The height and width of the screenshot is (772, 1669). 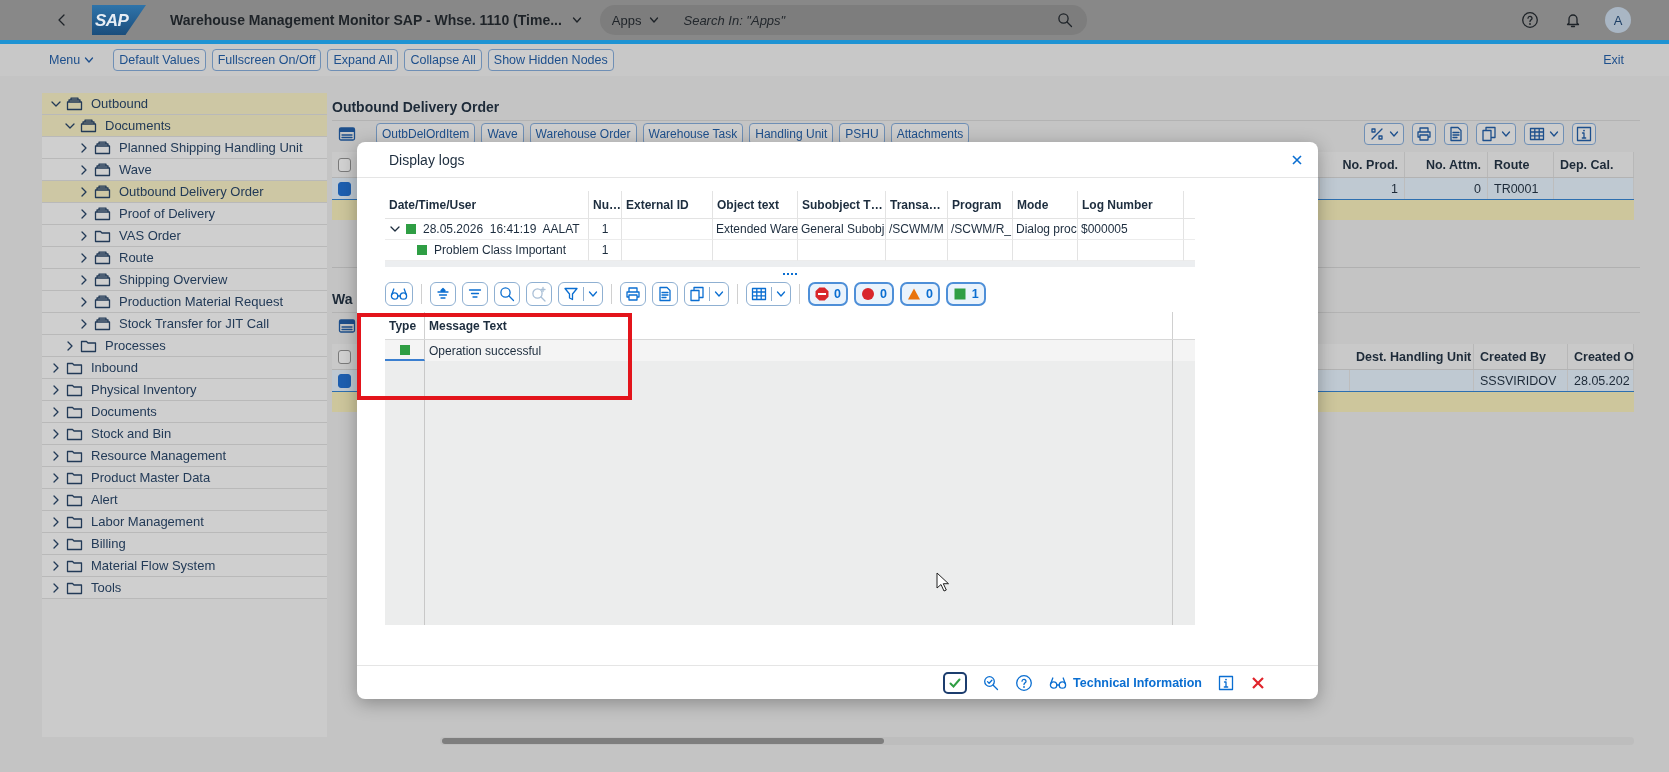 What do you see at coordinates (791, 133) in the screenshot?
I see `toolbar-button: Handling Unit` at bounding box center [791, 133].